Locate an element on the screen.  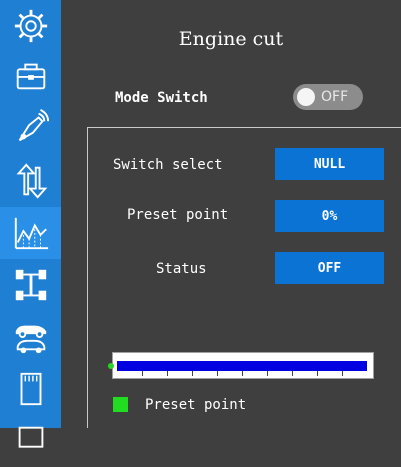
sidebar-item-transmitter is located at coordinates (30, 127).